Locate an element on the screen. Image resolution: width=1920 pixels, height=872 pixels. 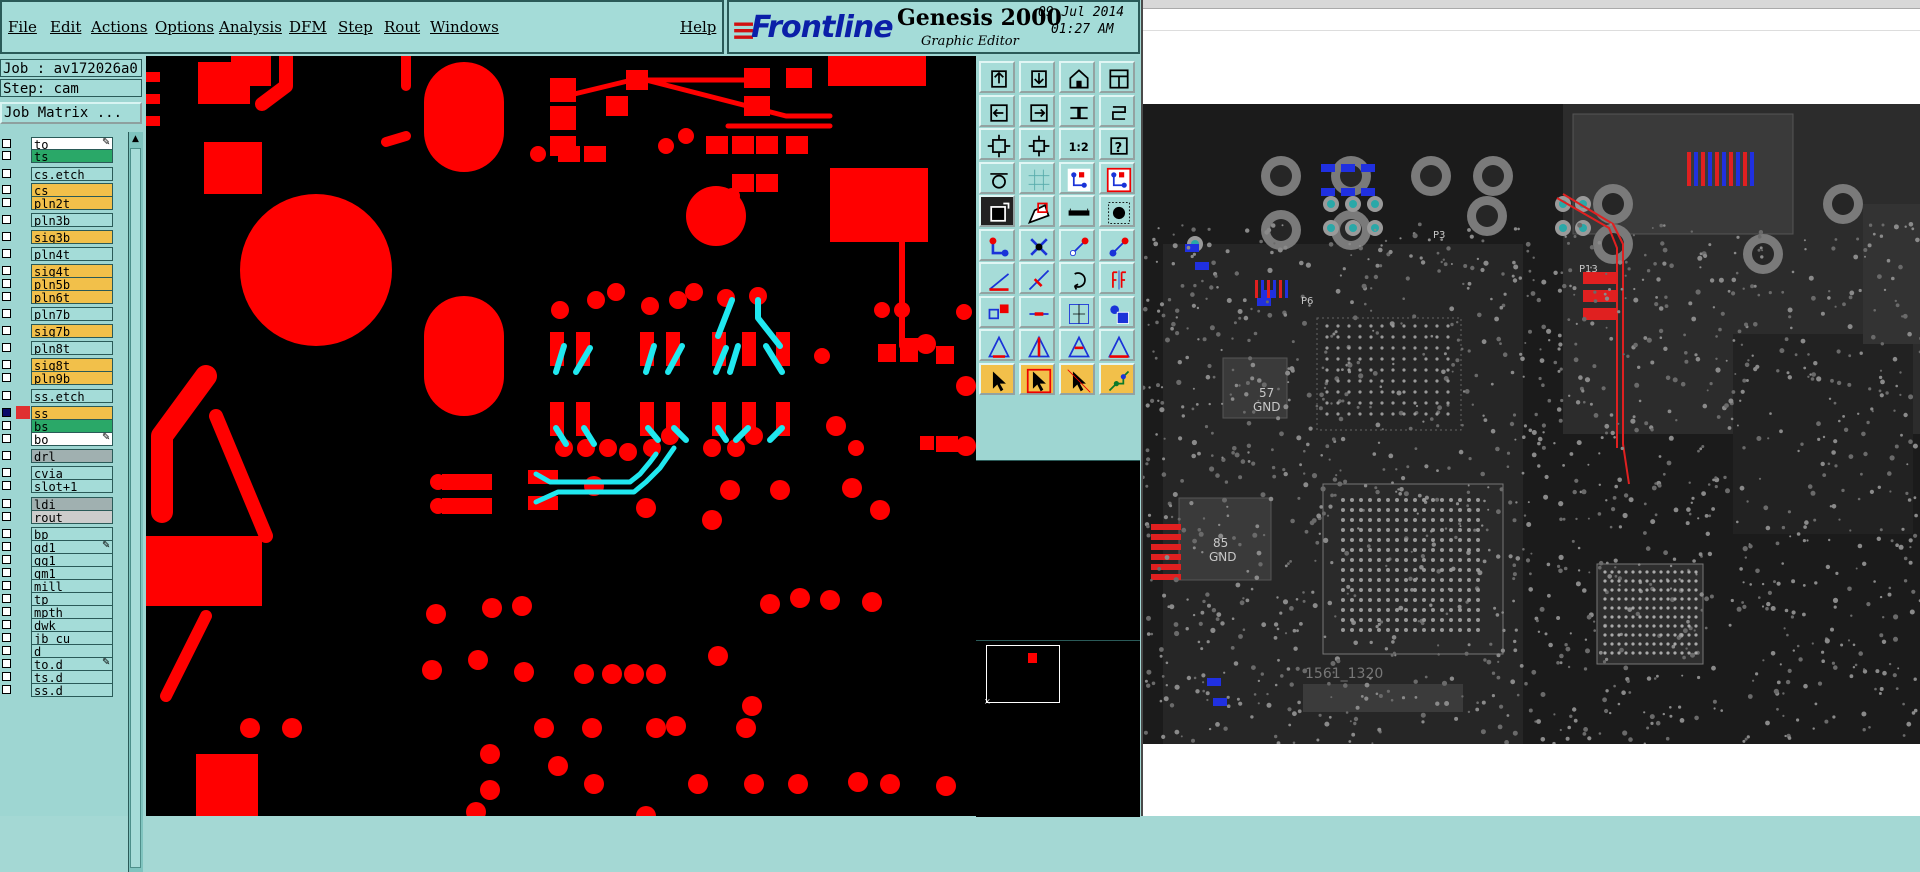
menu-step: Step is located at coordinates (355, 27).